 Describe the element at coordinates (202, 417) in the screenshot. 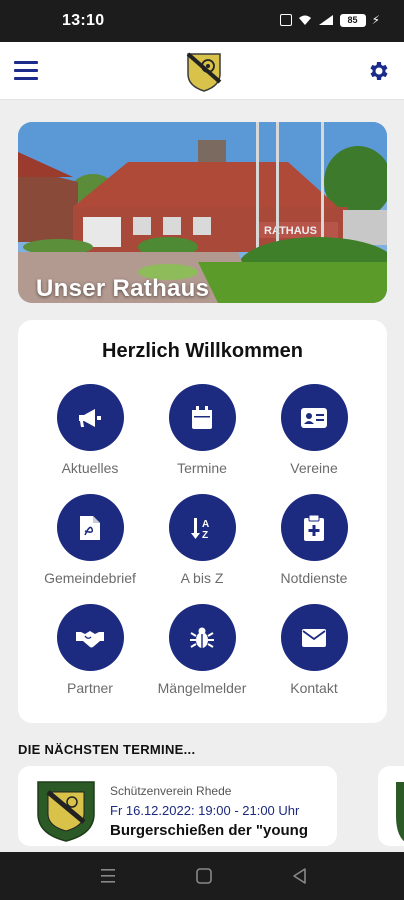

I see `calendar-icon` at that location.